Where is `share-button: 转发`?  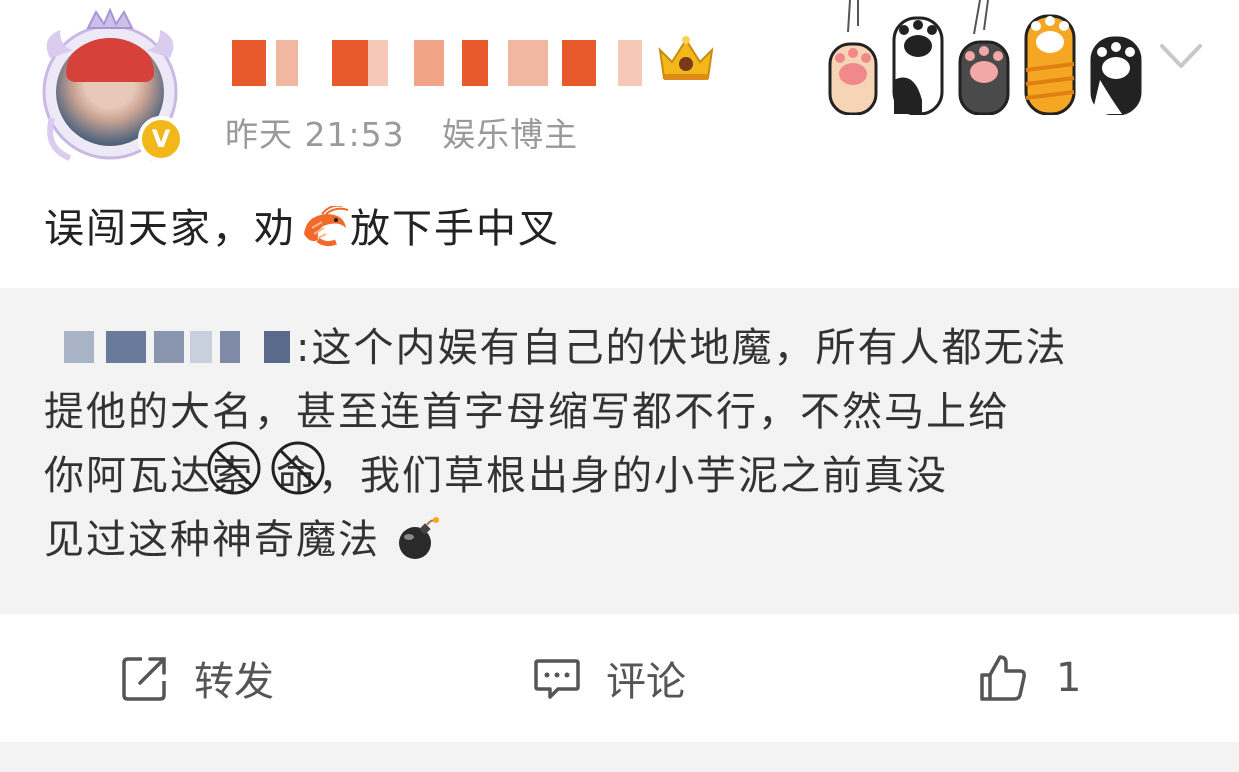
share-button: 转发 is located at coordinates (197, 678).